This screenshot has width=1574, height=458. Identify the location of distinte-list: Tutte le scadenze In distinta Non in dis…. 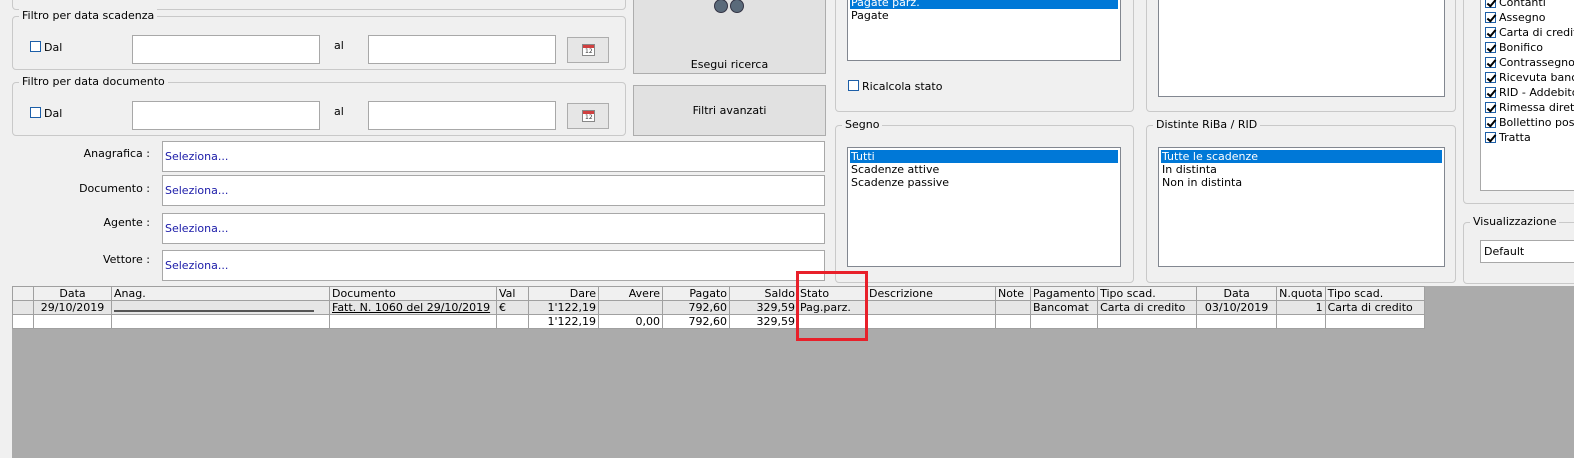
(1301, 207).